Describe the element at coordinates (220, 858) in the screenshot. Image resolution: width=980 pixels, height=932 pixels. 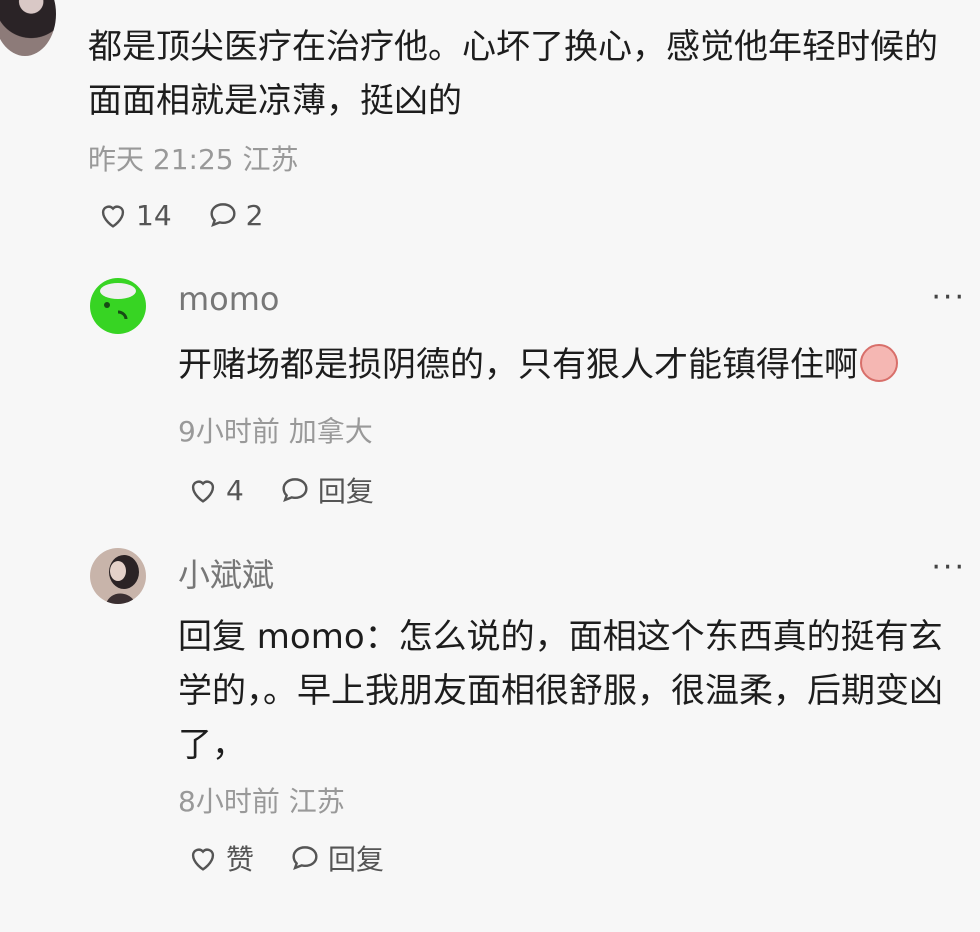
I see `xiaobinbin-like-button: 赞` at that location.